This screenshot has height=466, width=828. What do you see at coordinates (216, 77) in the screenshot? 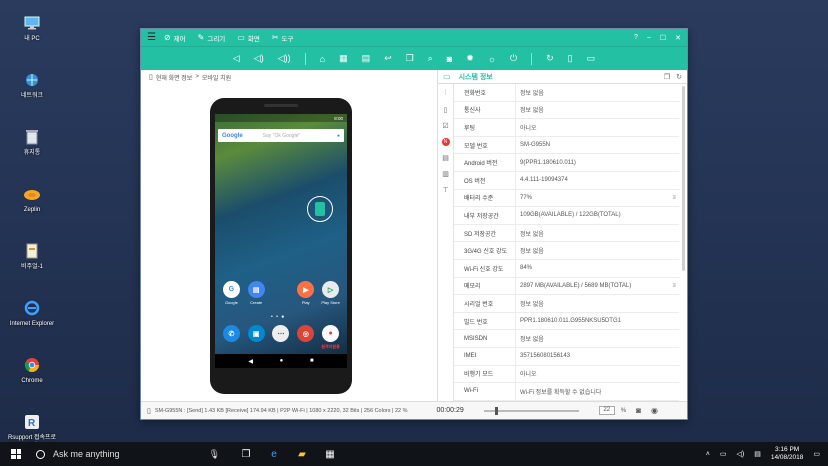
I see `breadcrumb-next: 모바일 치원` at bounding box center [216, 77].